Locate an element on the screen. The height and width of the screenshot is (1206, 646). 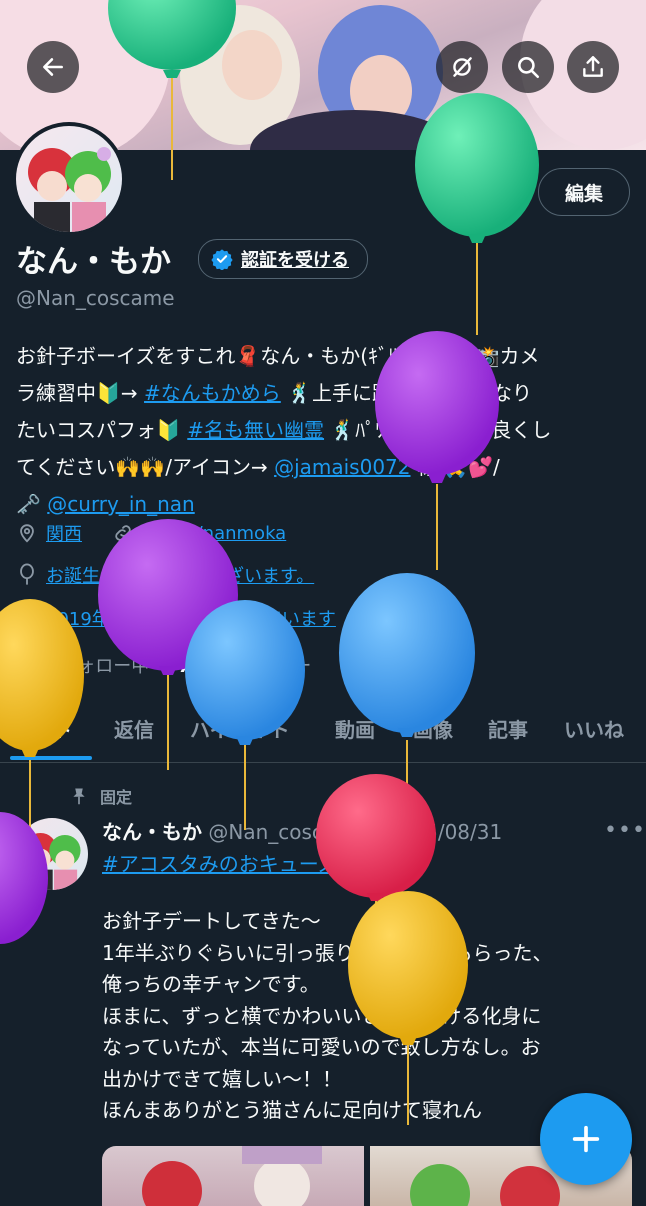
pinned-indicator: 固定 is located at coordinates (101, 796).